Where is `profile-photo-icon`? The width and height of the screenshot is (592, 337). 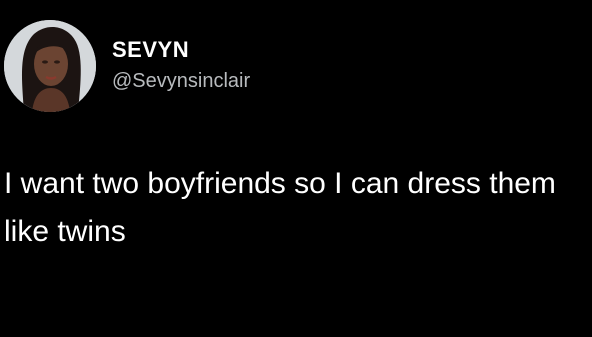 profile-photo-icon is located at coordinates (50, 66).